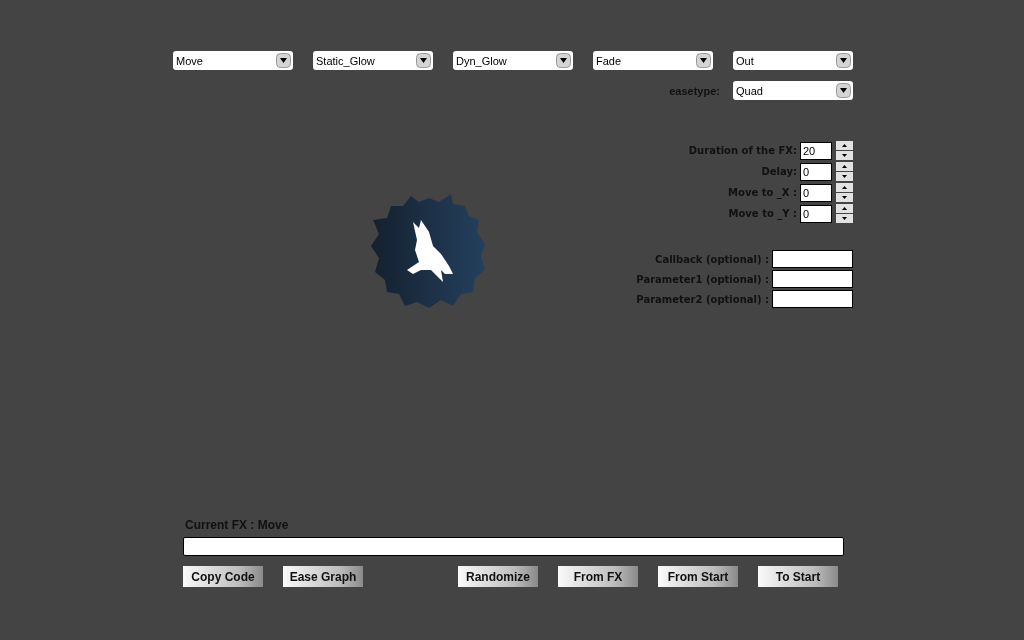  What do you see at coordinates (513, 60) in the screenshot?
I see `dropdown: Dyn_Glow` at bounding box center [513, 60].